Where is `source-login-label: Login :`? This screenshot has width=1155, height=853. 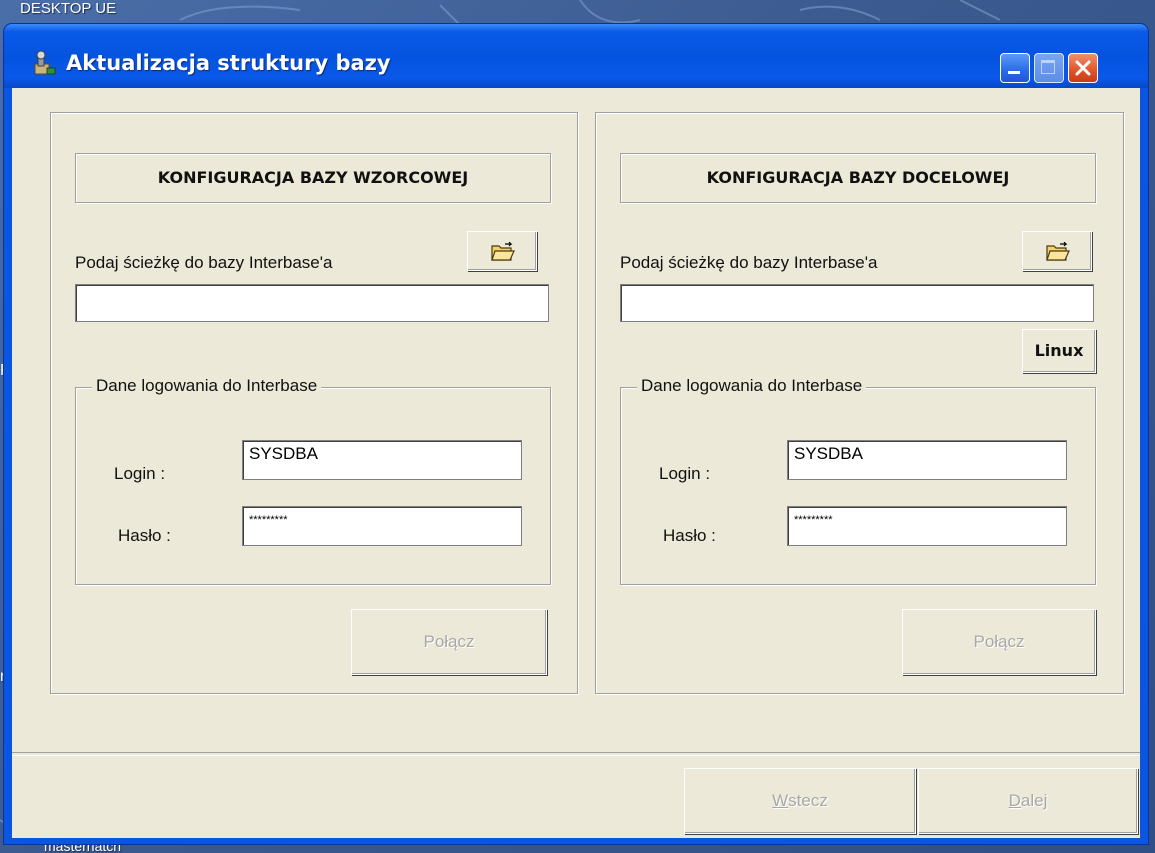 source-login-label: Login : is located at coordinates (140, 473).